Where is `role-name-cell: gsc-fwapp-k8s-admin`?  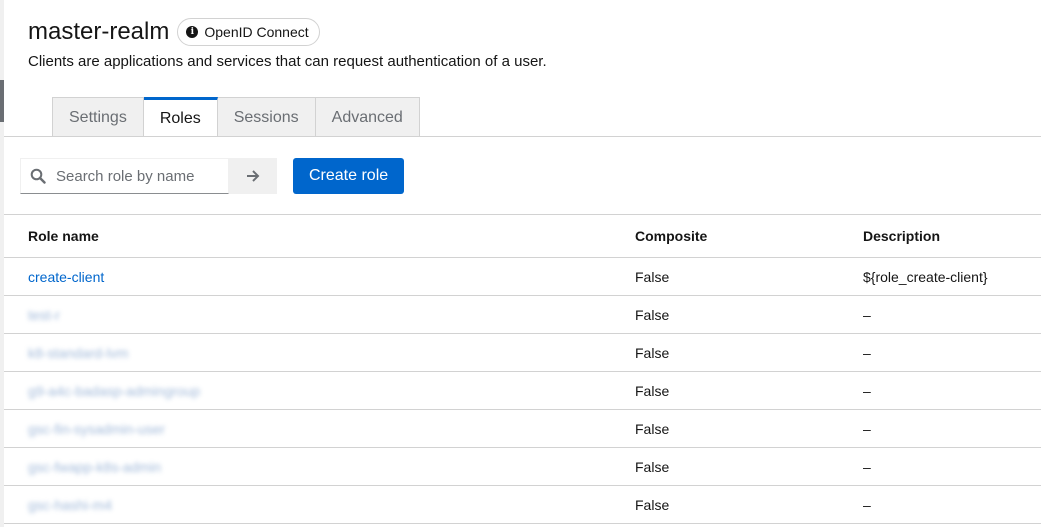
role-name-cell: gsc-fwapp-k8s-admin is located at coordinates (319, 466).